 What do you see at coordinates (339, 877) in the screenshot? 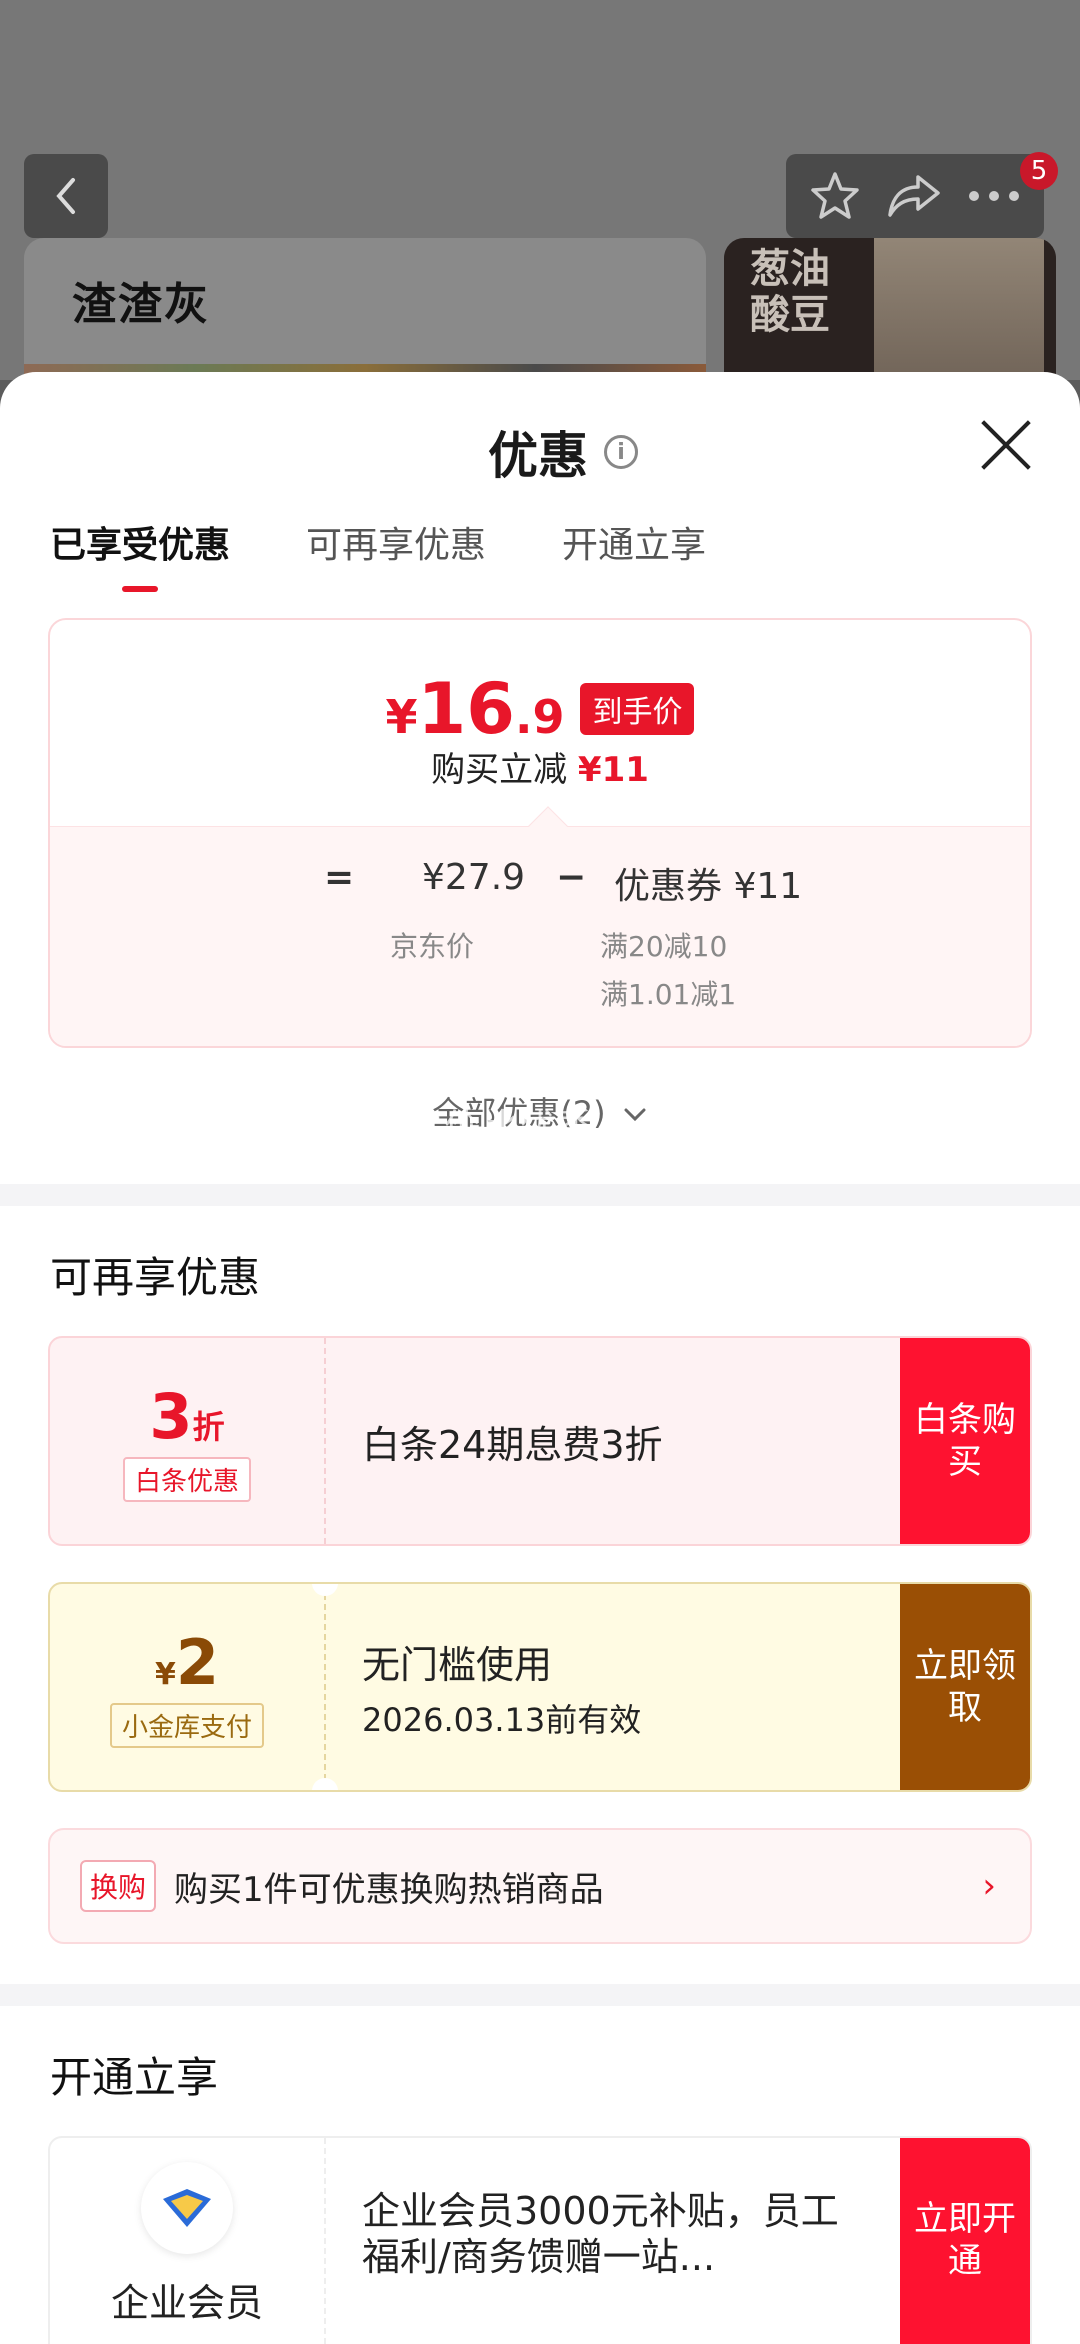
I see `equals-sign: =` at bounding box center [339, 877].